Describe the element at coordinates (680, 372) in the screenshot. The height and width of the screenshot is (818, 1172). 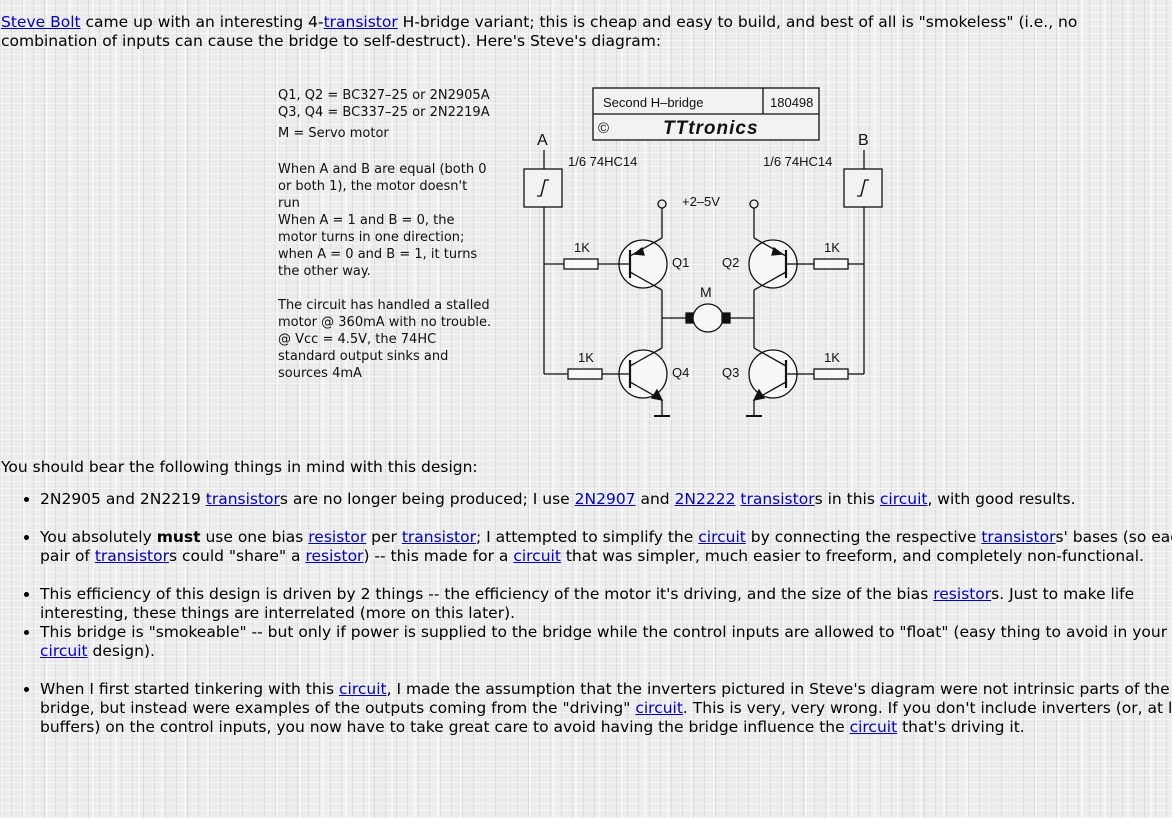
I see `q4-label: Q4` at that location.